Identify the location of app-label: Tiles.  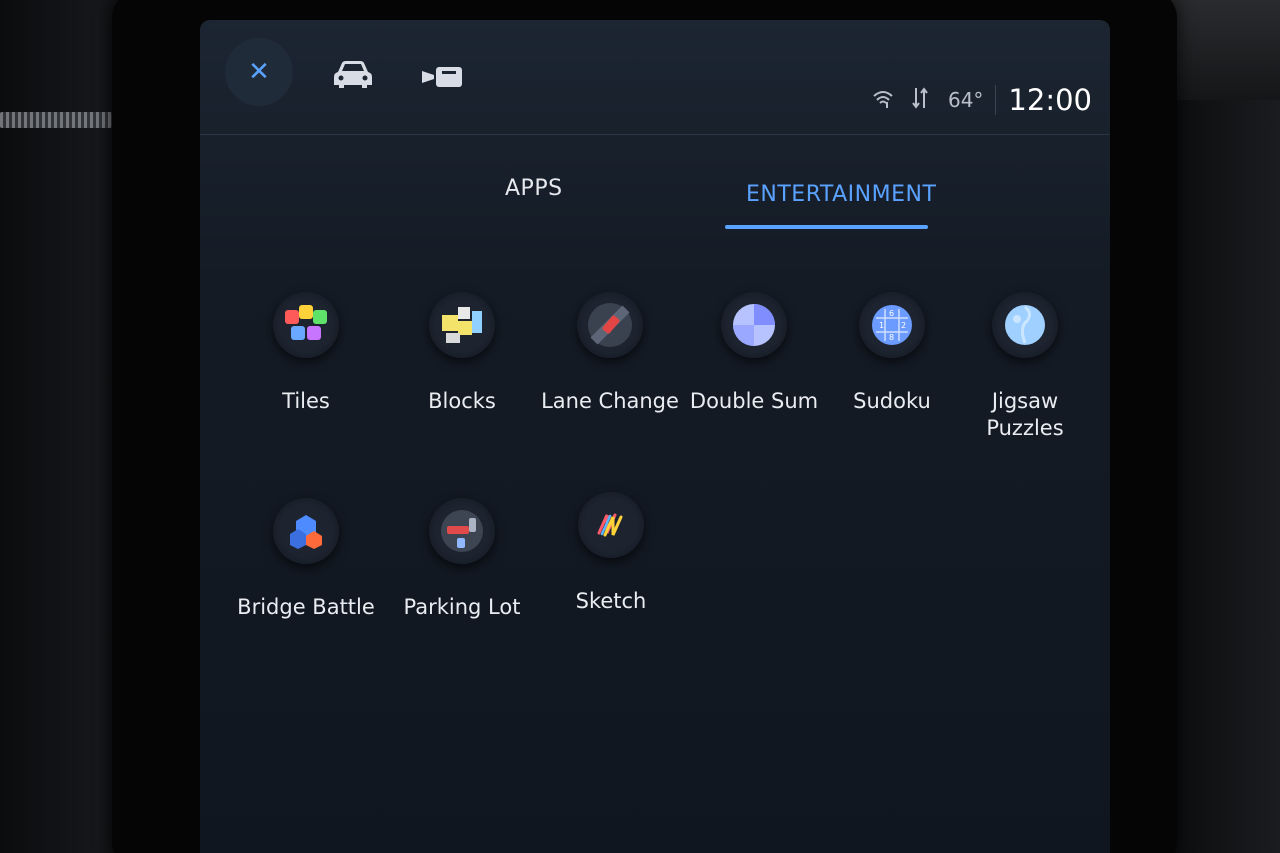
(306, 401).